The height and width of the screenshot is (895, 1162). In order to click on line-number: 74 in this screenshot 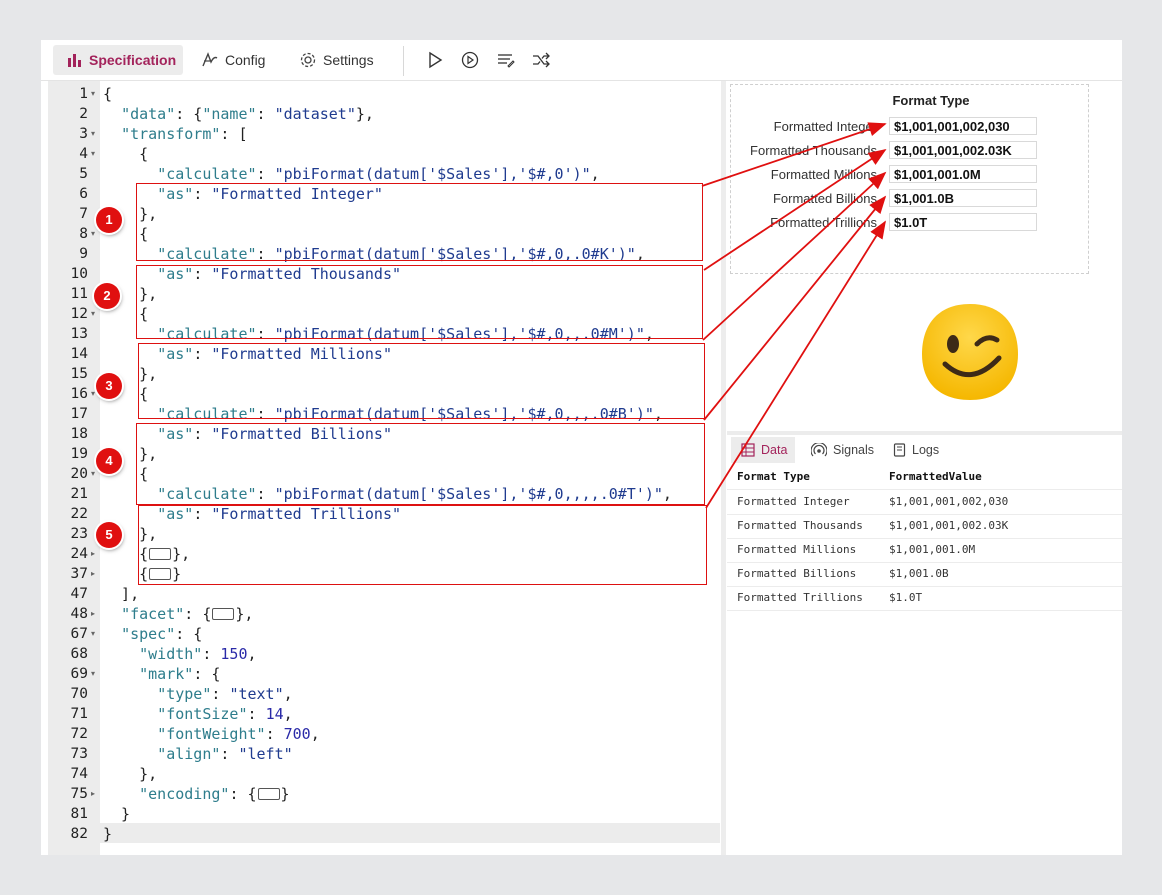, I will do `click(79, 774)`.